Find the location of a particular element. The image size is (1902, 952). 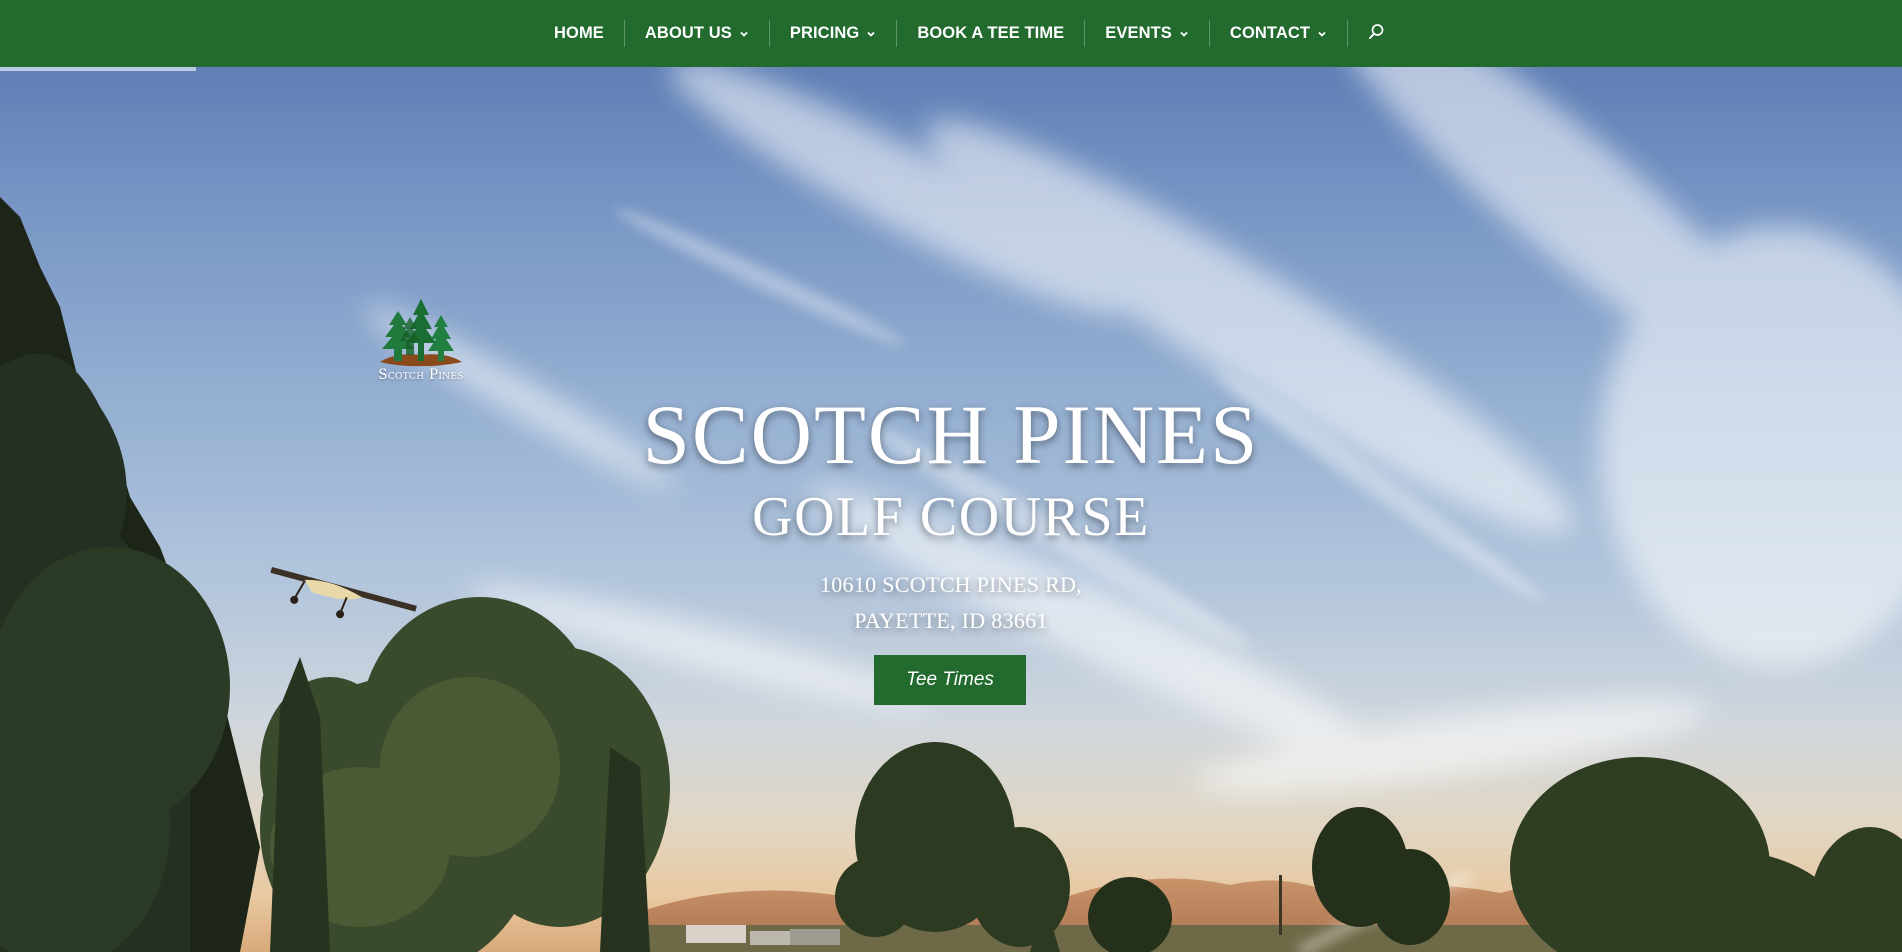

airplane is located at coordinates (343, 593).